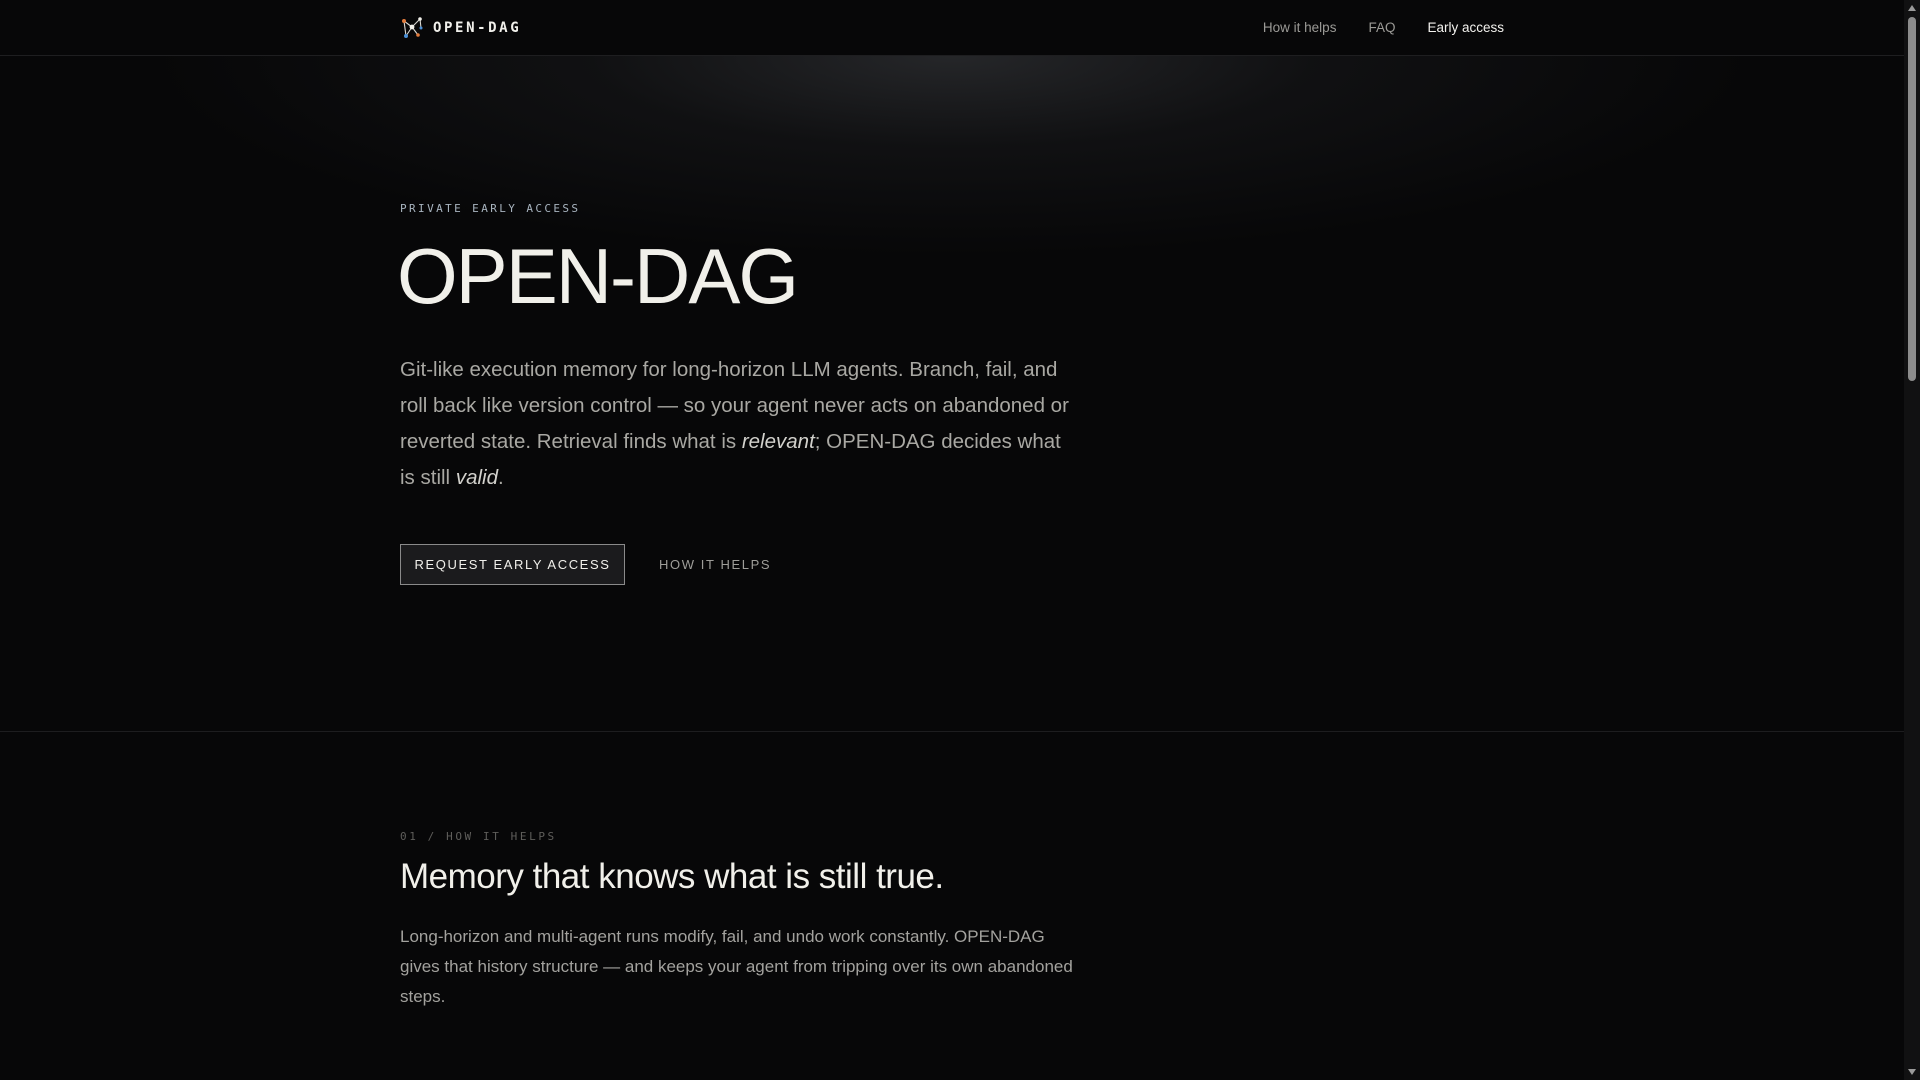 The image size is (1920, 1080). I want to click on nav-links: How it helps FAQ Early access, so click(1383, 27).